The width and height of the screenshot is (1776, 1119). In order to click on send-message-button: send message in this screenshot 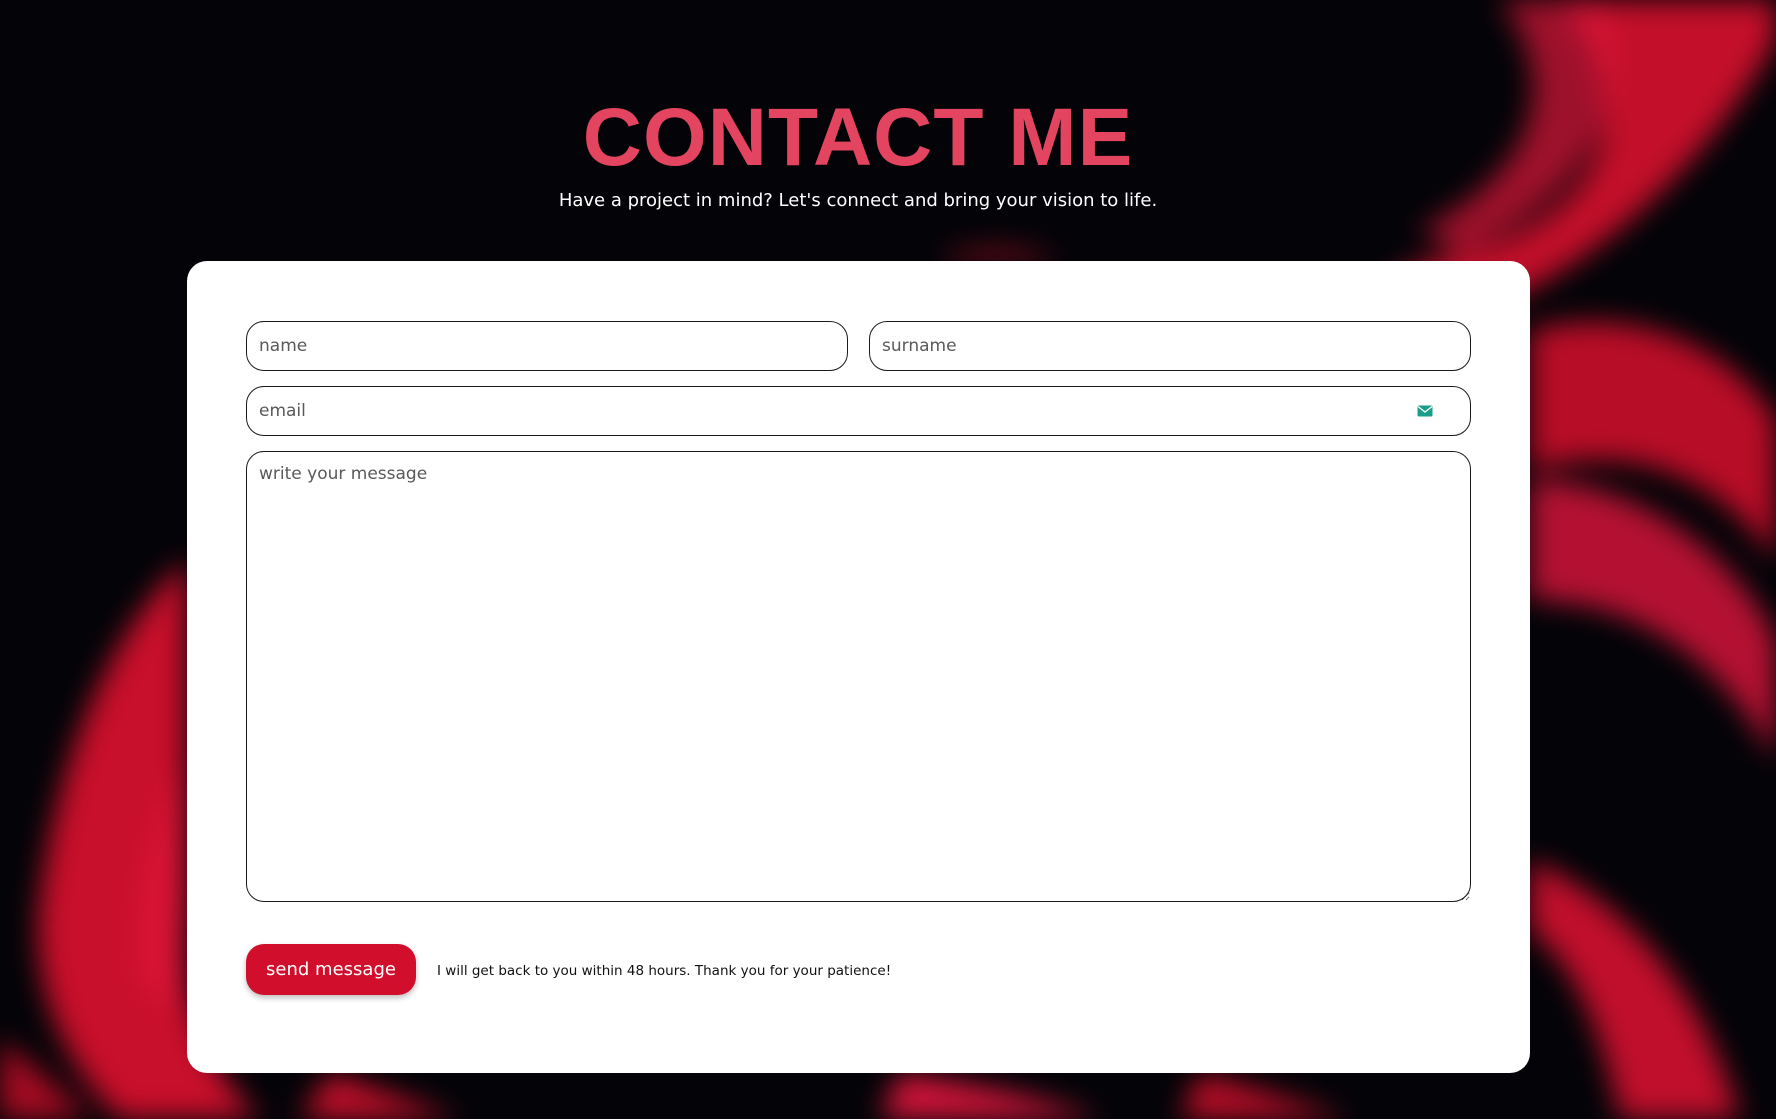, I will do `click(331, 969)`.